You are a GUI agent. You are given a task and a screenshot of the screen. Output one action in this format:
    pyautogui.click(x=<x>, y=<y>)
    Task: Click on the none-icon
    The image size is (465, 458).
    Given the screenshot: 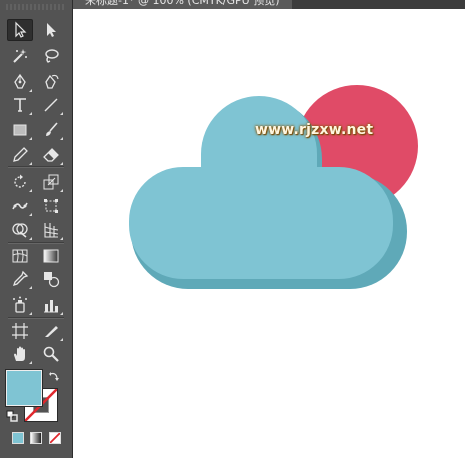 What is the action you would take?
    pyautogui.click(x=55, y=438)
    